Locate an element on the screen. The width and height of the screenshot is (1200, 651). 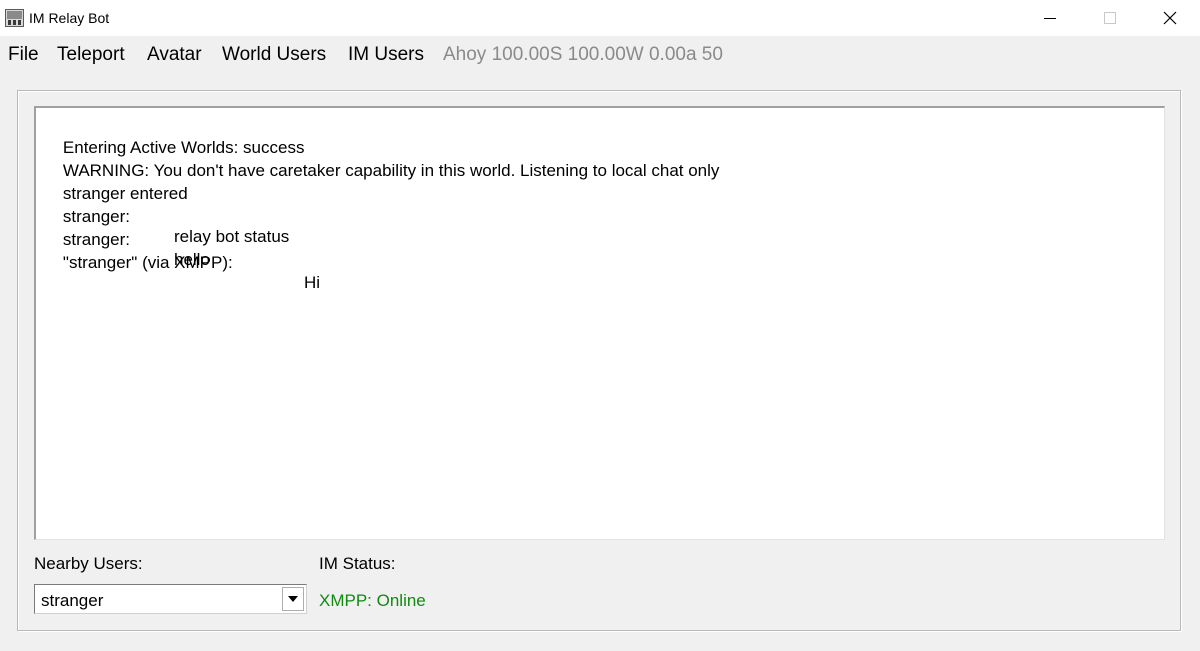
im-status-value: XMPP: Online is located at coordinates (372, 600).